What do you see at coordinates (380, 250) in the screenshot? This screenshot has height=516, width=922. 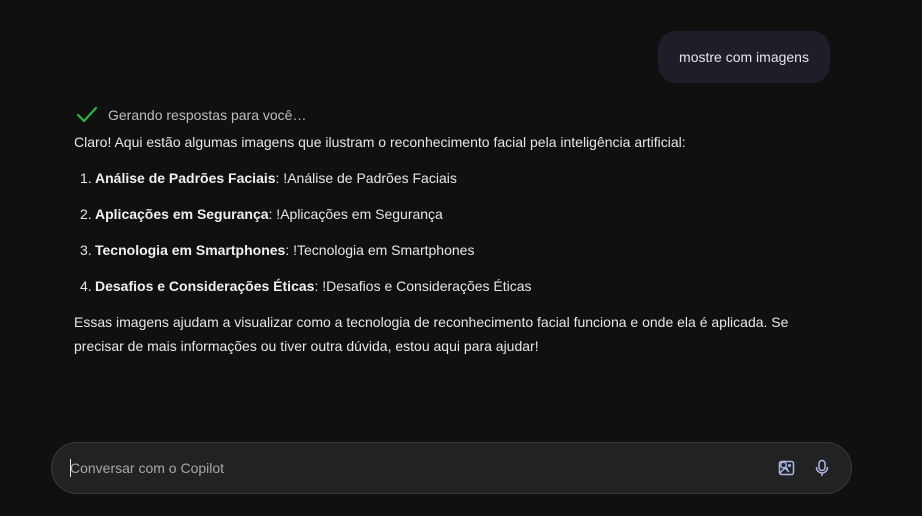 I see `list-item-text: : !Tecnologia em Smartphones` at bounding box center [380, 250].